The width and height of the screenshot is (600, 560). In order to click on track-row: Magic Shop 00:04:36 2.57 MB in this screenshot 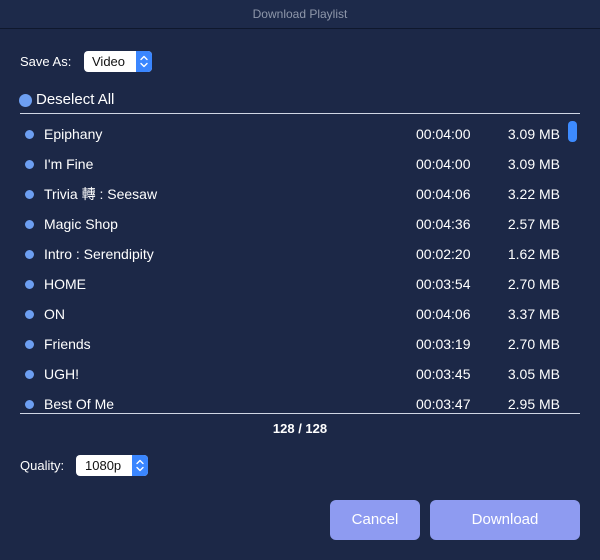, I will do `click(300, 224)`.